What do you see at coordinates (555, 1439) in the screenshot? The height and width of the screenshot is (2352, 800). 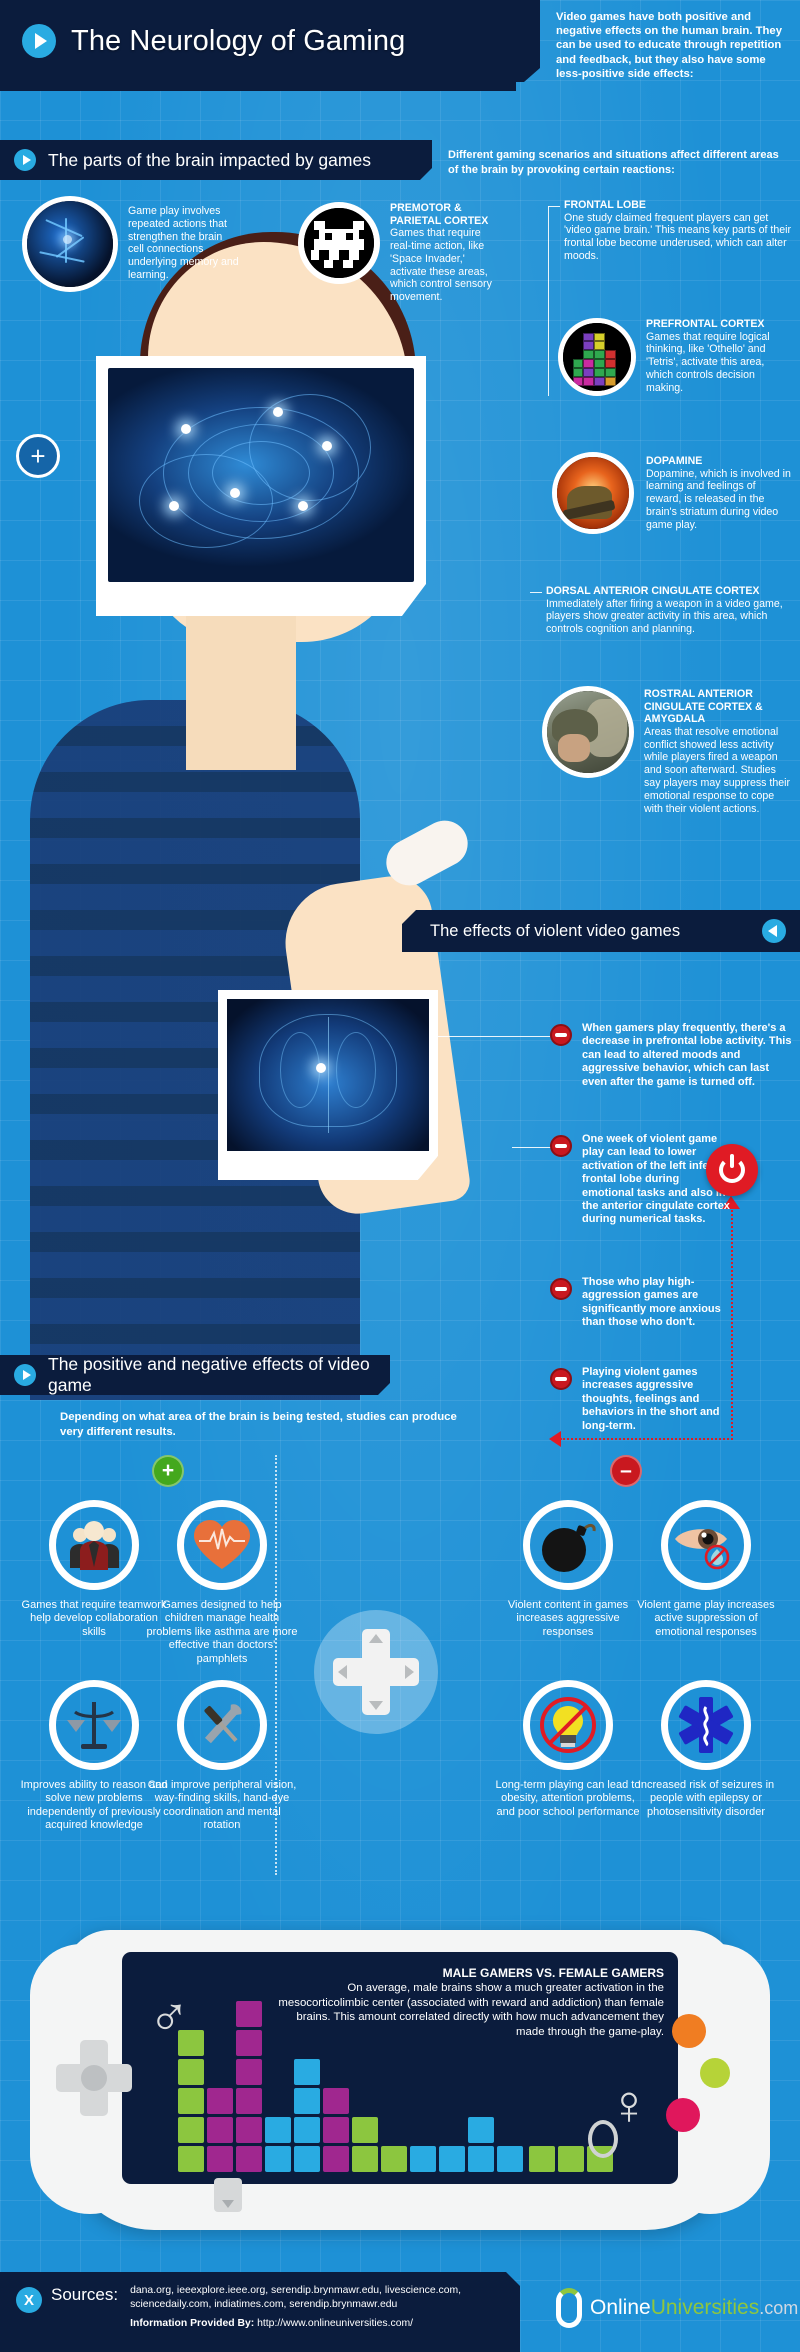 I see `arrow-left-icon` at bounding box center [555, 1439].